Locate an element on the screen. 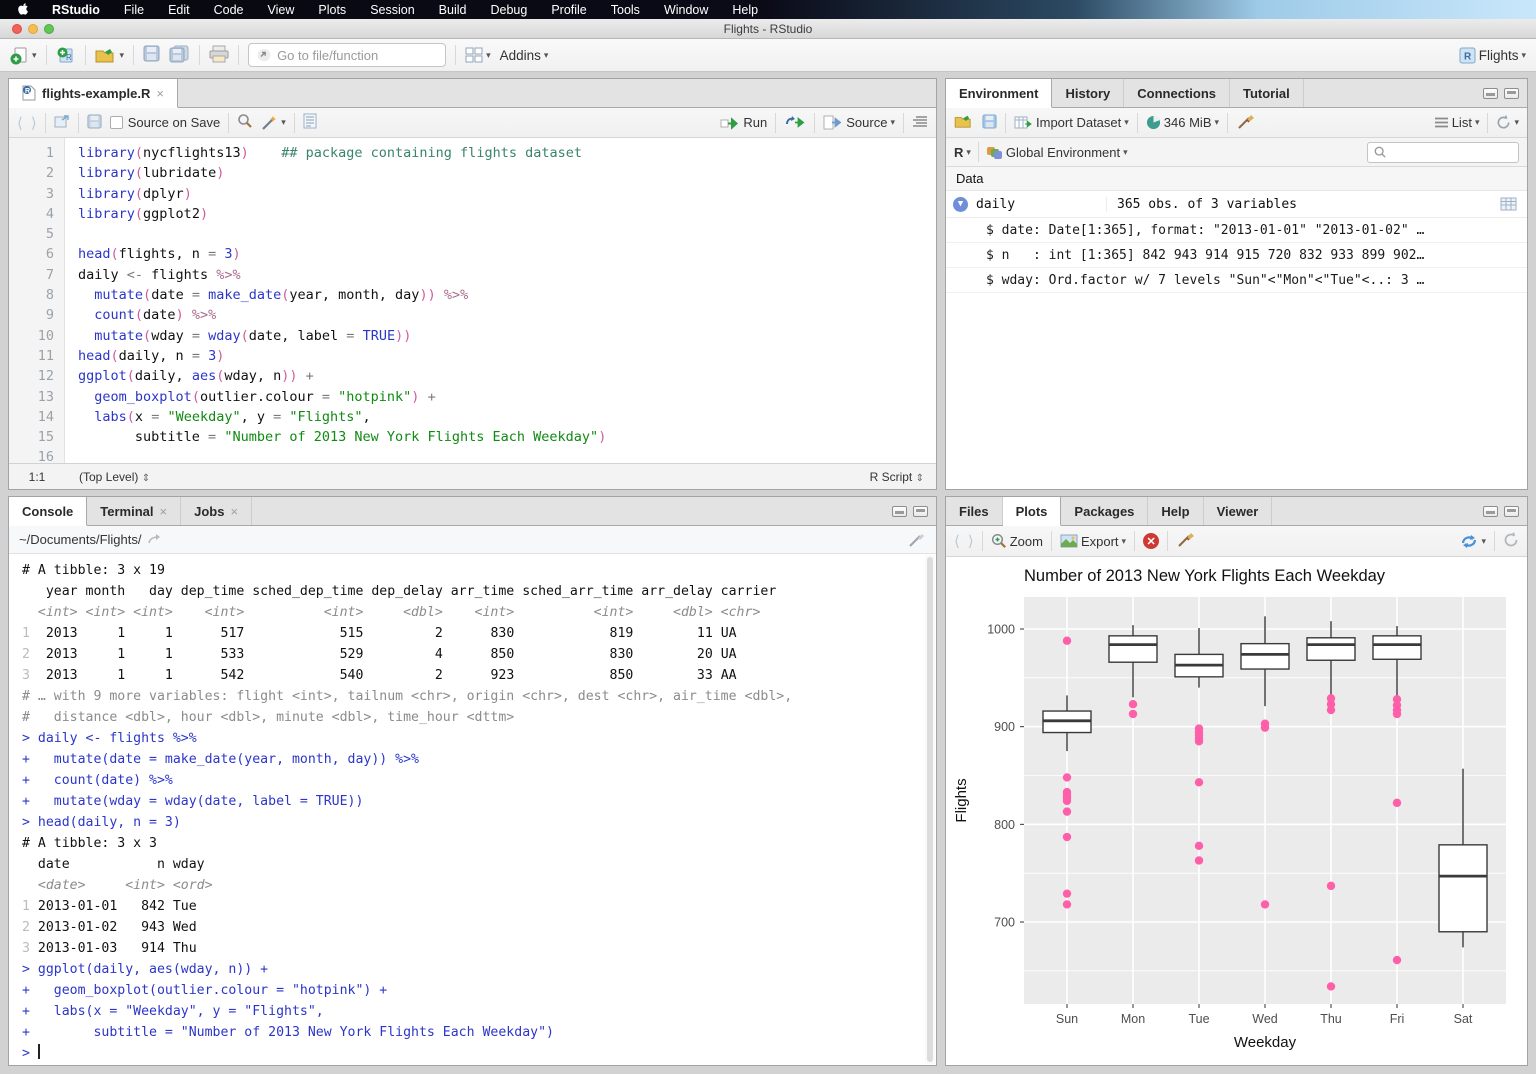 This screenshot has height=1074, width=1536. tab-history: History is located at coordinates (1088, 93).